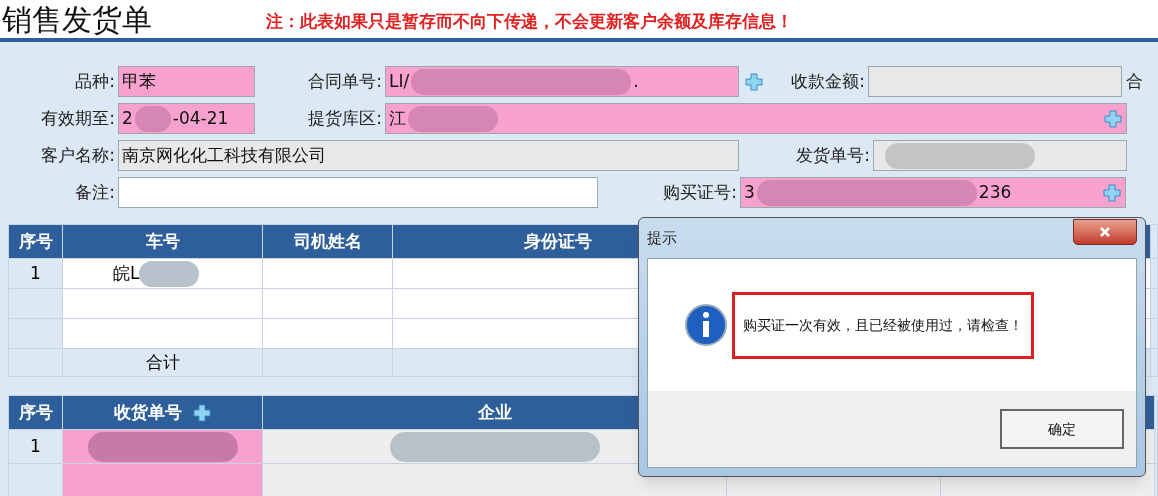  I want to click on field-value: ., so click(636, 81).